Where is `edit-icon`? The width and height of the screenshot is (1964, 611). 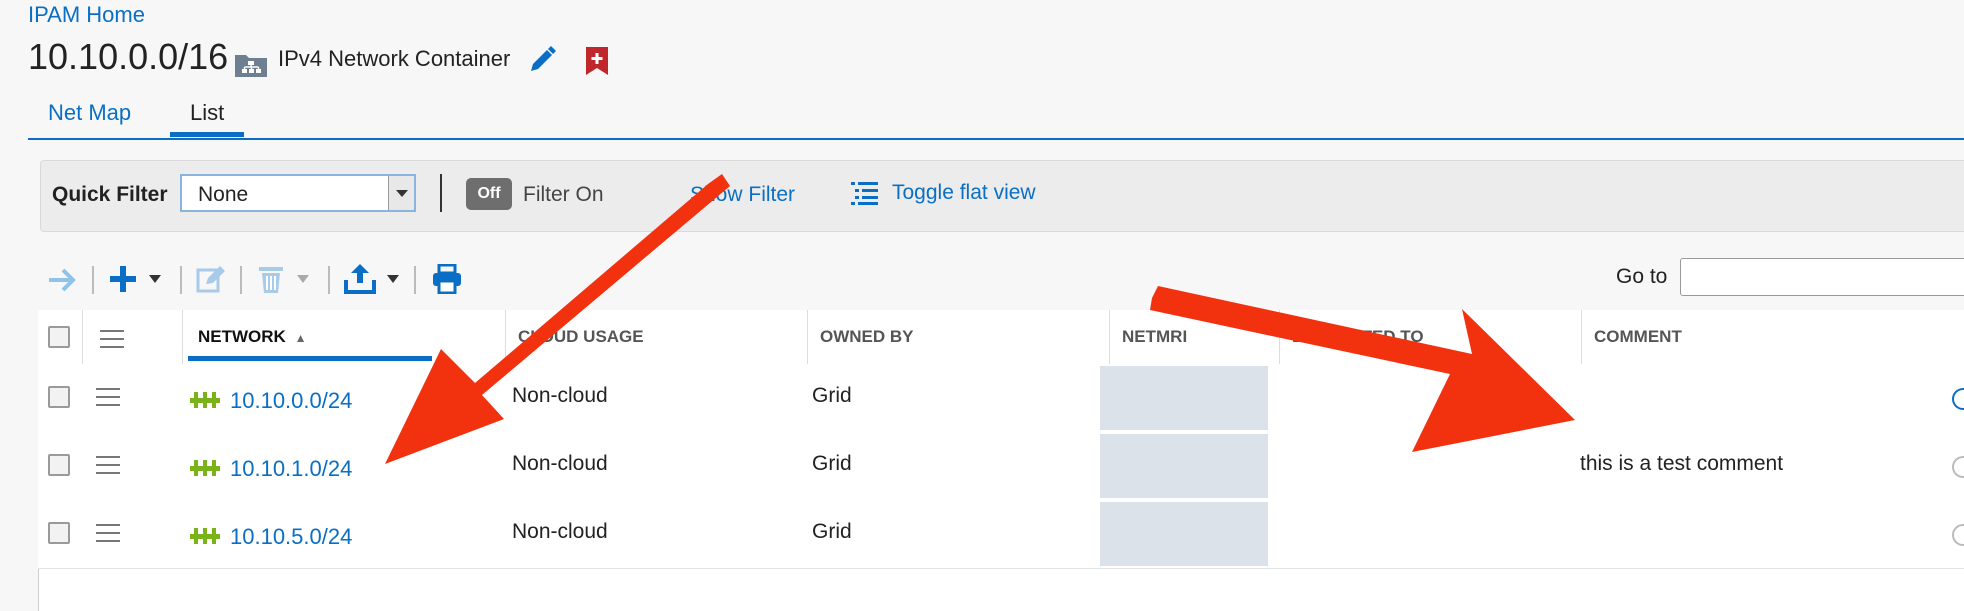
edit-icon is located at coordinates (212, 279).